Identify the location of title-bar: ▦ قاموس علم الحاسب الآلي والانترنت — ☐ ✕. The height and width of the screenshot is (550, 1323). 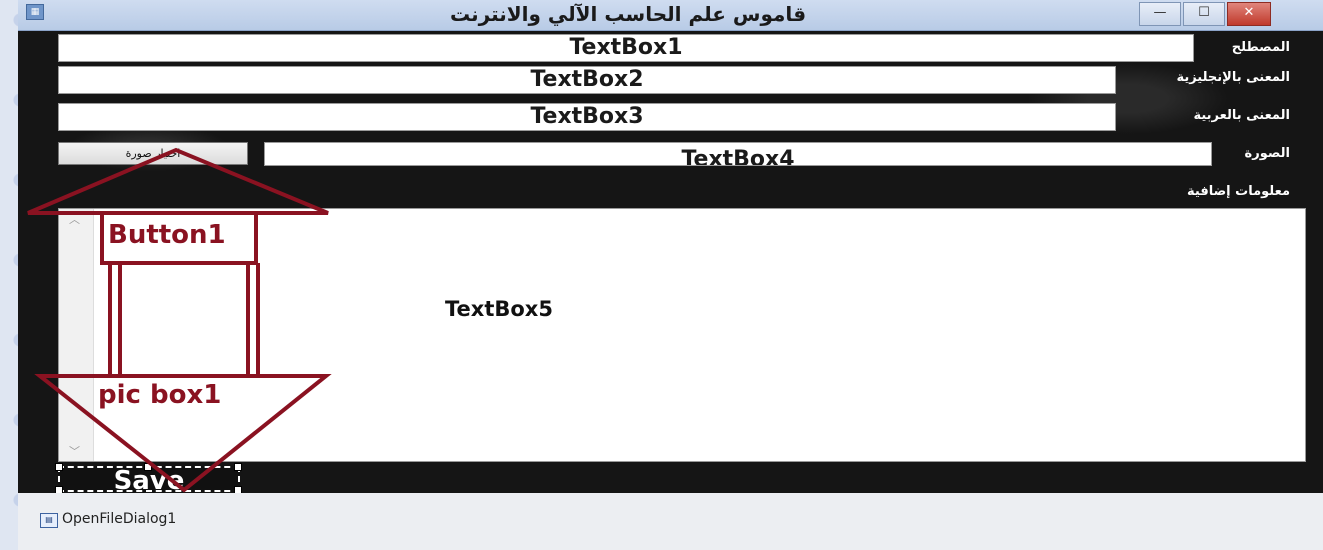
(670, 15).